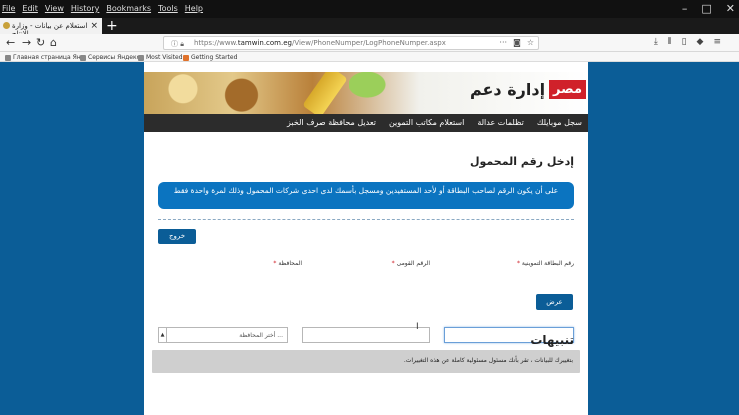 The width and height of the screenshot is (739, 415). Describe the element at coordinates (366, 335) in the screenshot. I see `national-id-input` at that location.